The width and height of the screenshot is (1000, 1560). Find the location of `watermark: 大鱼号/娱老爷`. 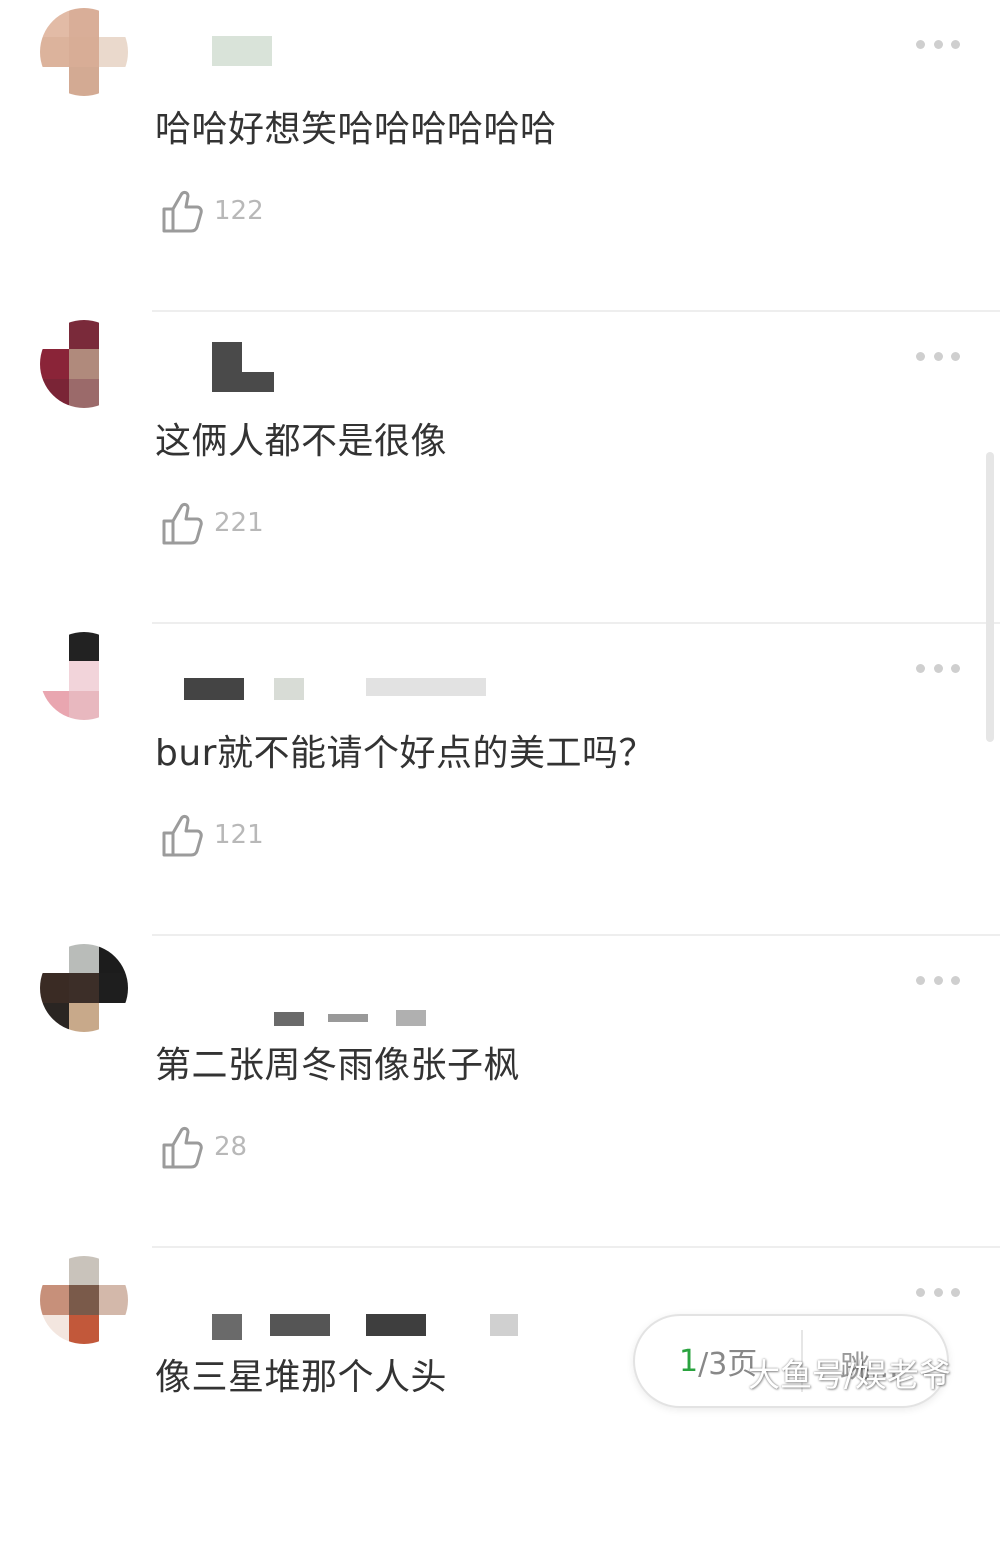

watermark: 大鱼号/娱老爷 is located at coordinates (849, 1375).